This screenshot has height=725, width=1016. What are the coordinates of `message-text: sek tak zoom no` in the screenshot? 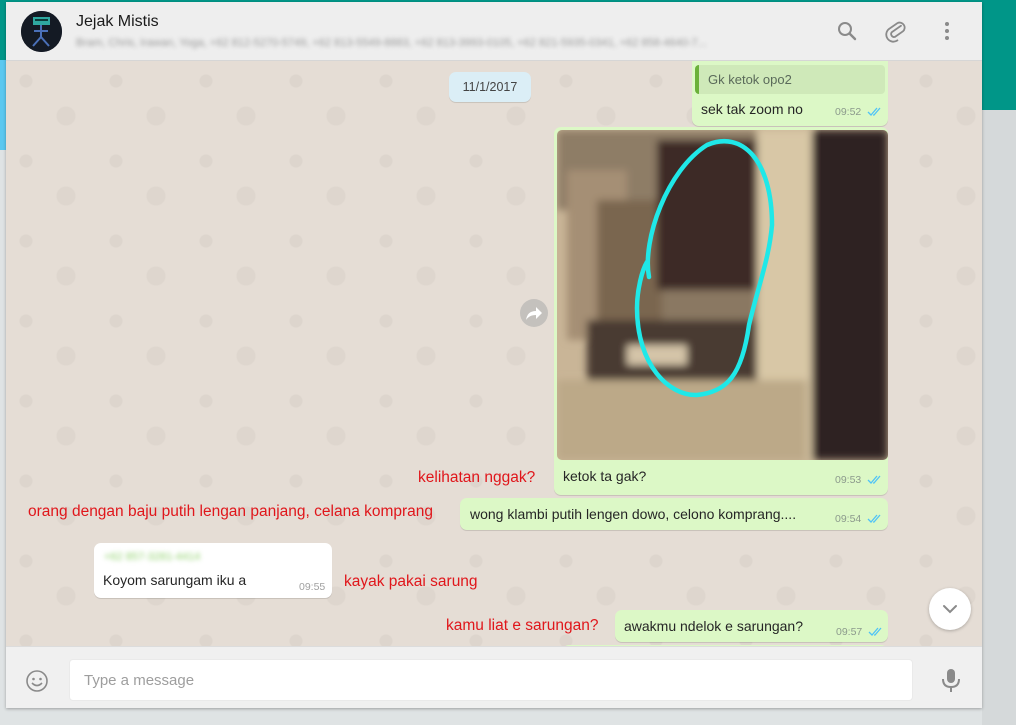 It's located at (752, 109).